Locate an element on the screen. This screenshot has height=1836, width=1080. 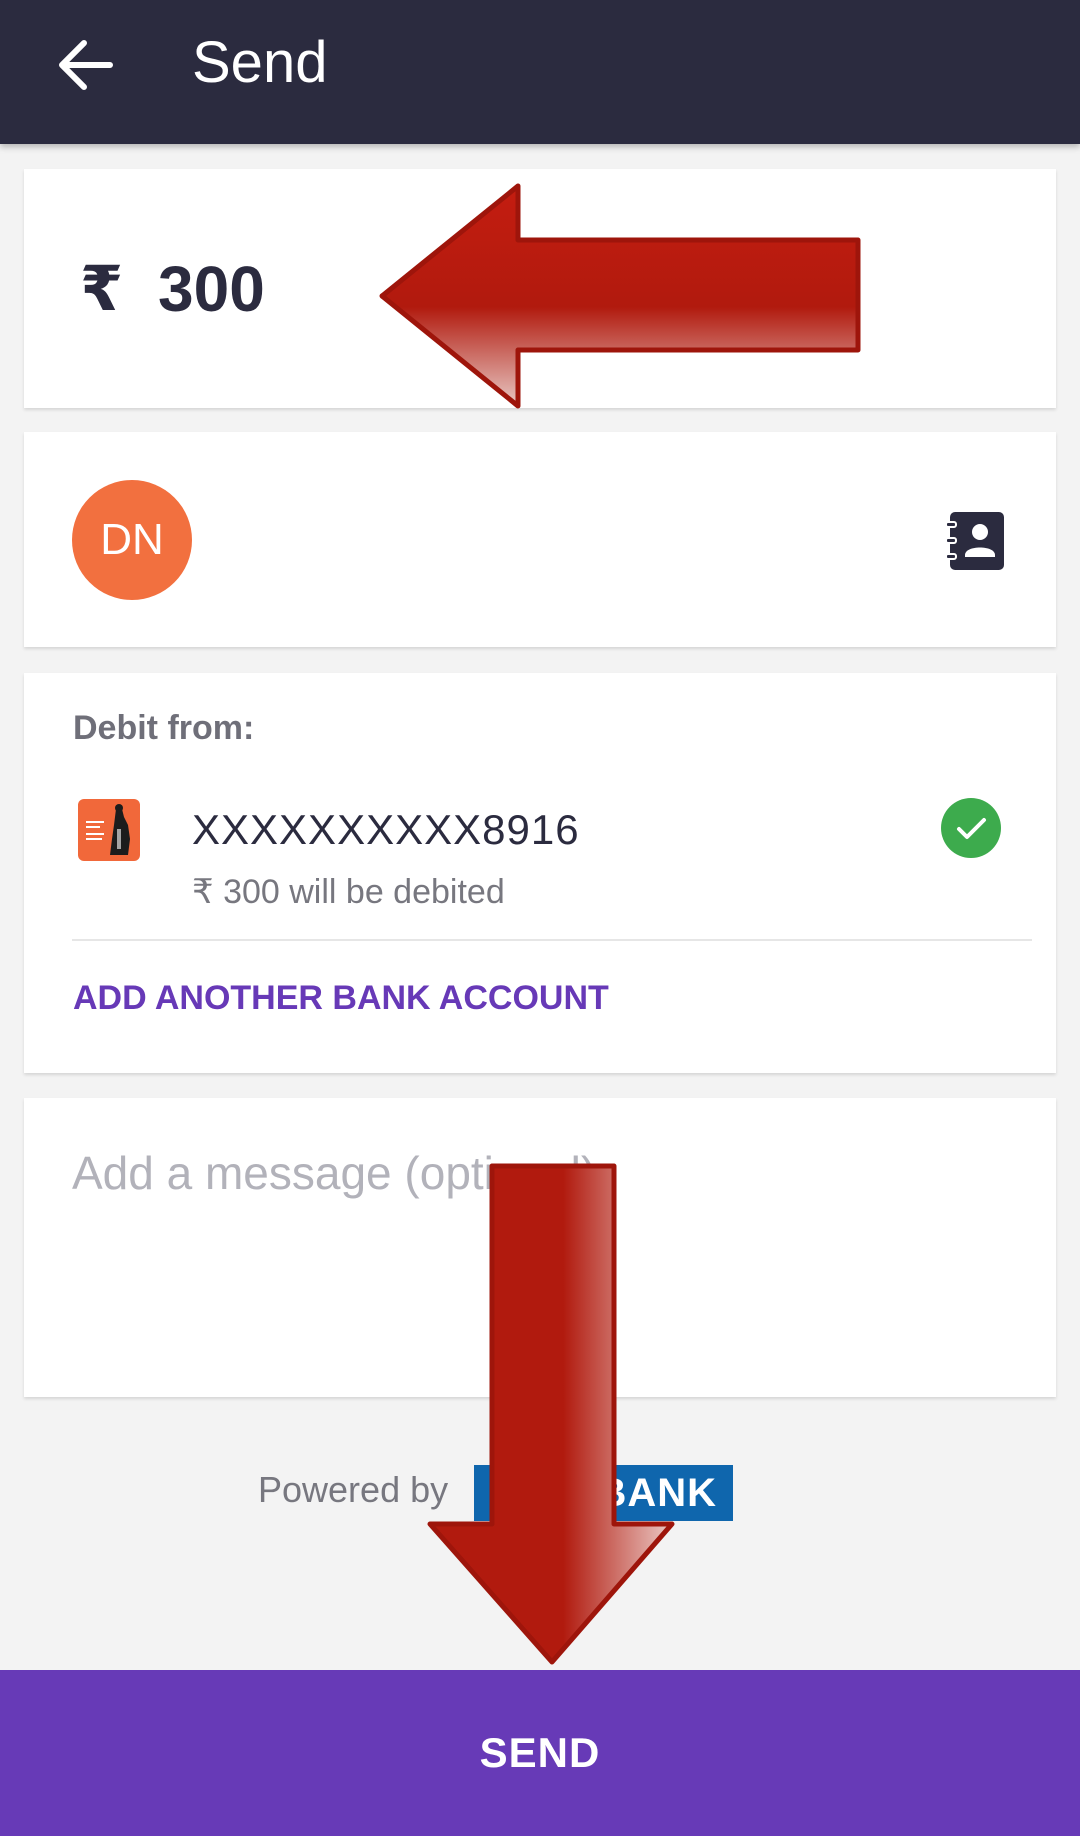
bank-logo-figure is located at coordinates (108, 829).